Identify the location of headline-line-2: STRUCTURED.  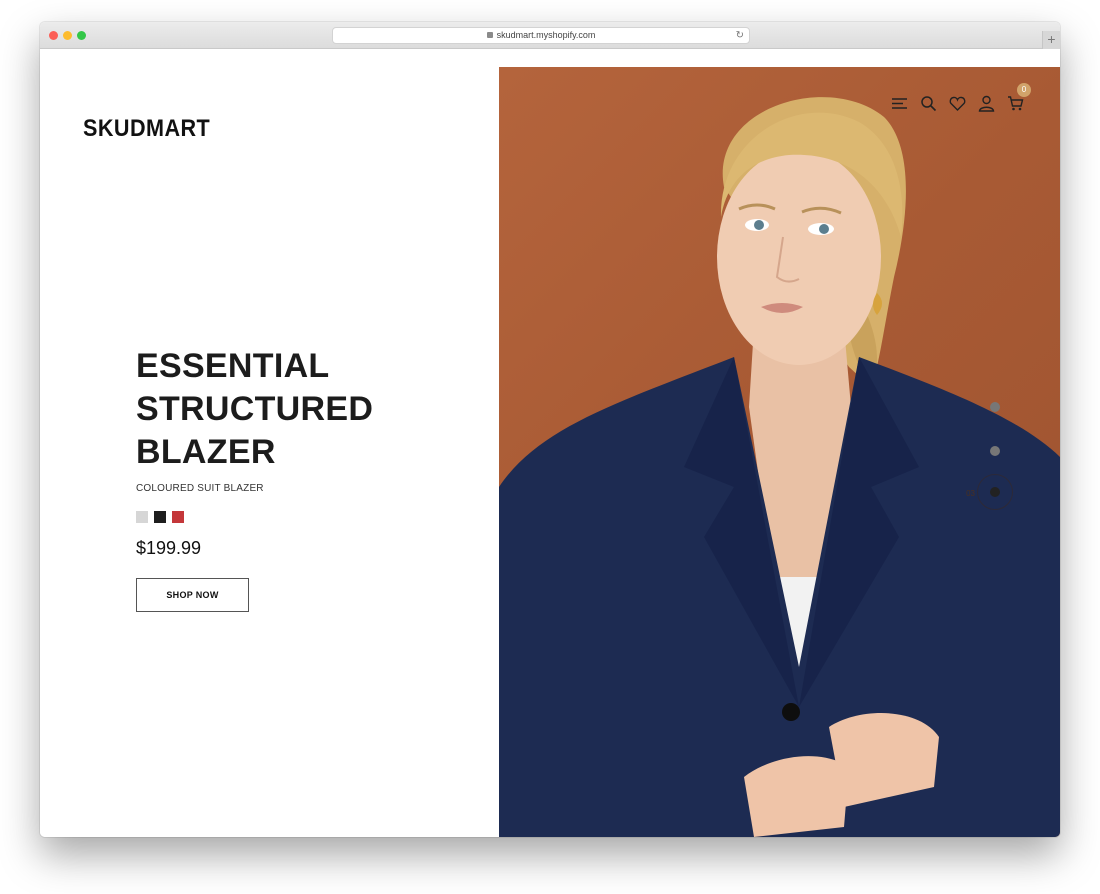
(255, 409).